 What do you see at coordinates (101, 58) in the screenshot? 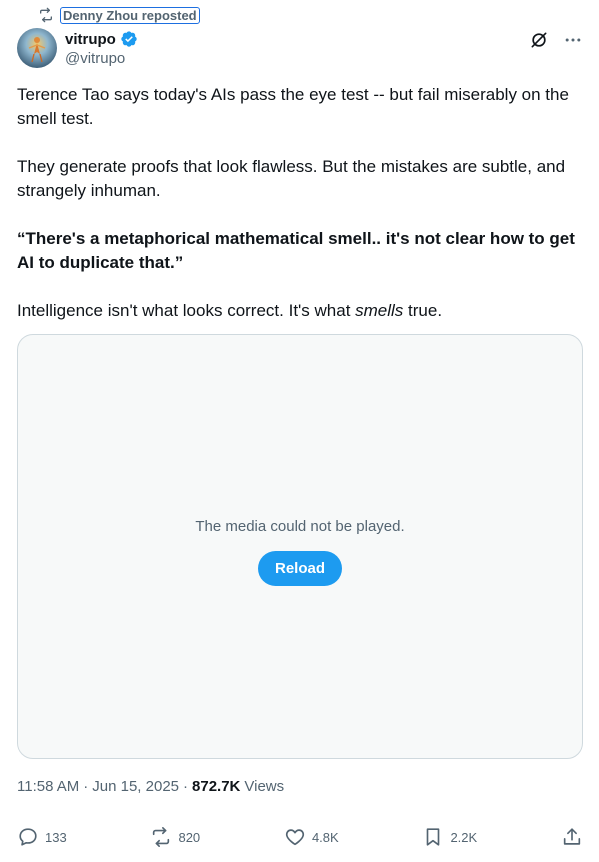
I see `author-handle: @vitrupo` at bounding box center [101, 58].